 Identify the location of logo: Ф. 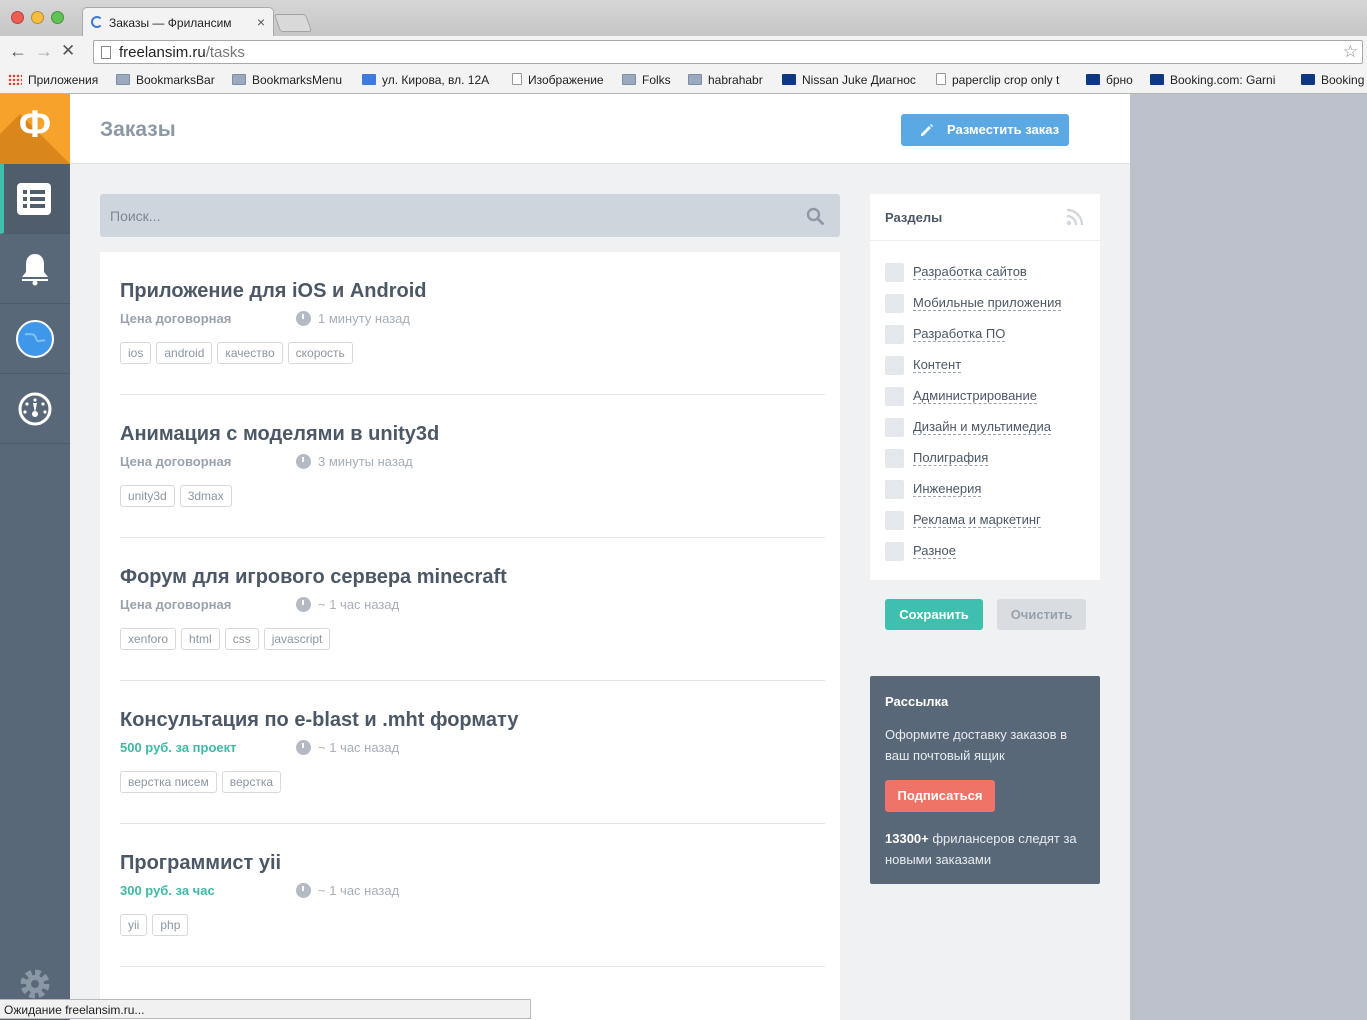
(35, 129).